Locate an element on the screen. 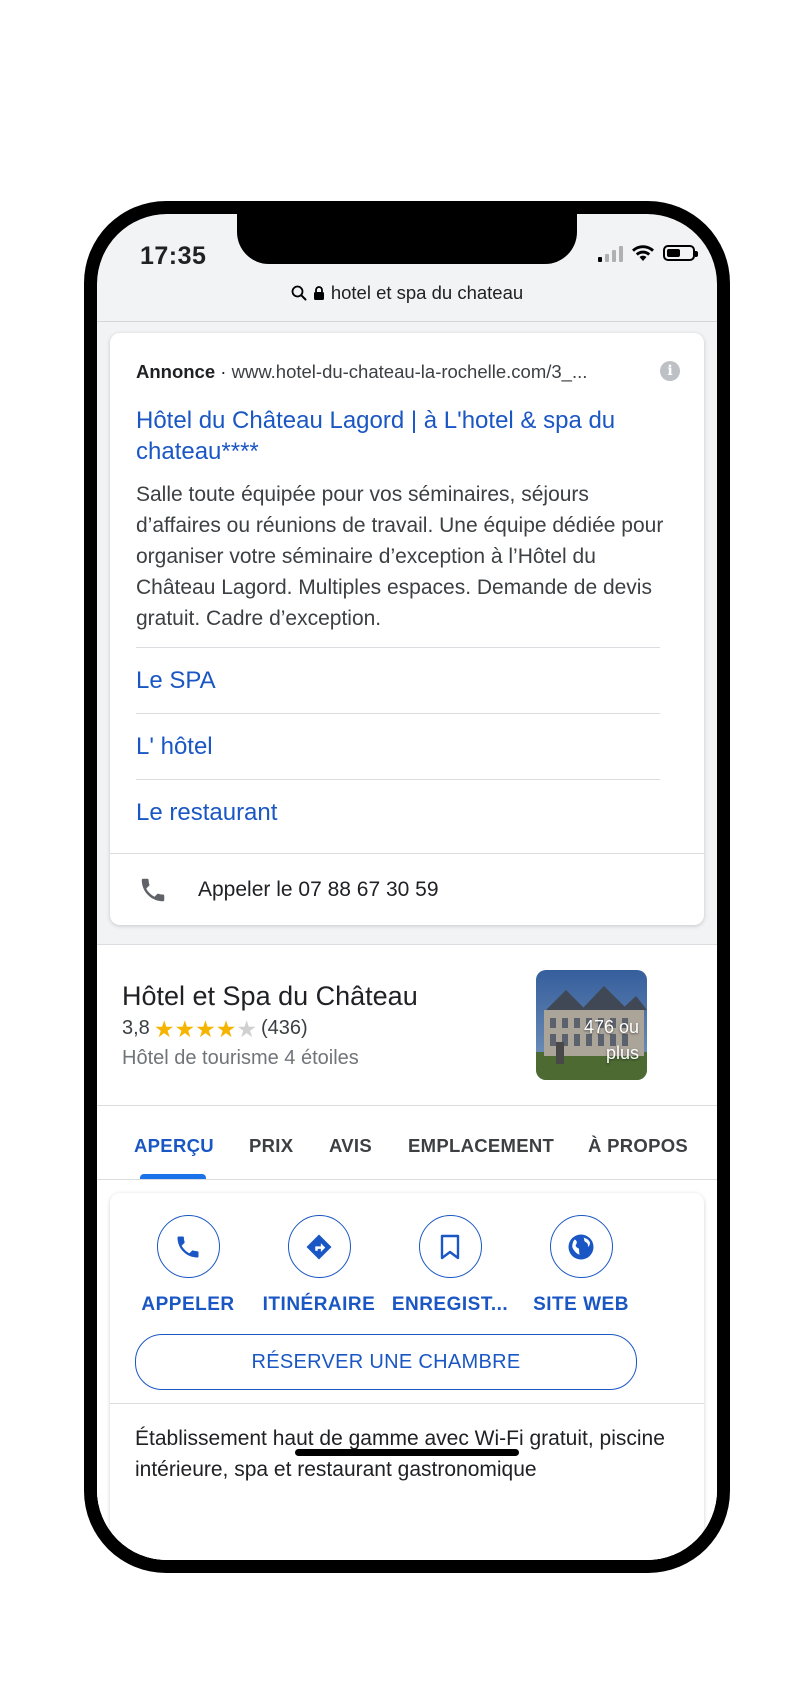 The image size is (801, 1691). call-button: APPELER is located at coordinates (188, 1265).